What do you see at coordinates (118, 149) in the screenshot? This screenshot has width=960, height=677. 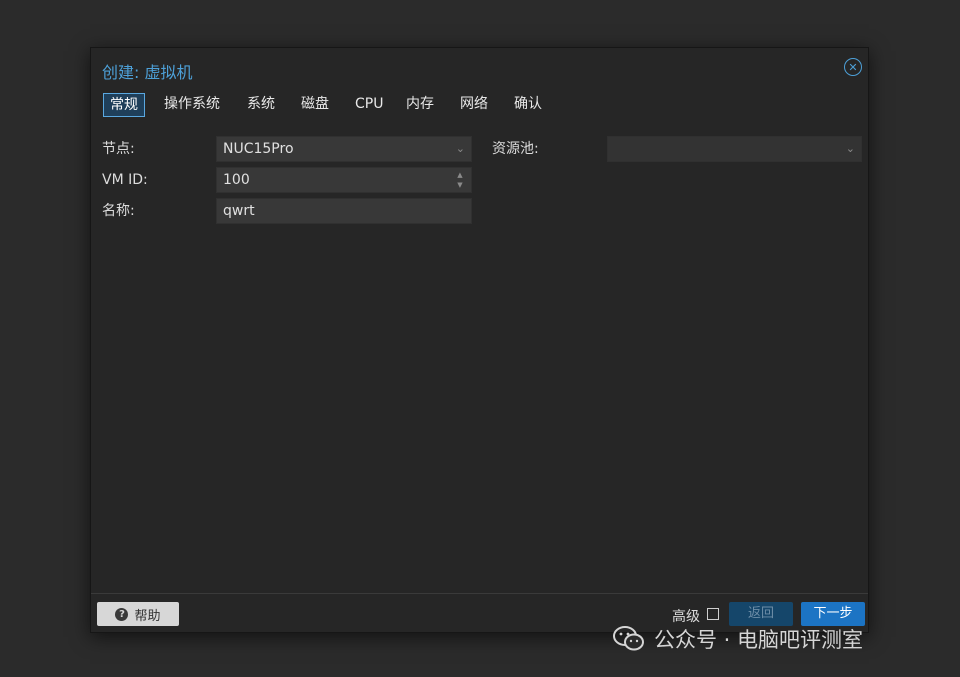 I see `node-label: 节点:` at bounding box center [118, 149].